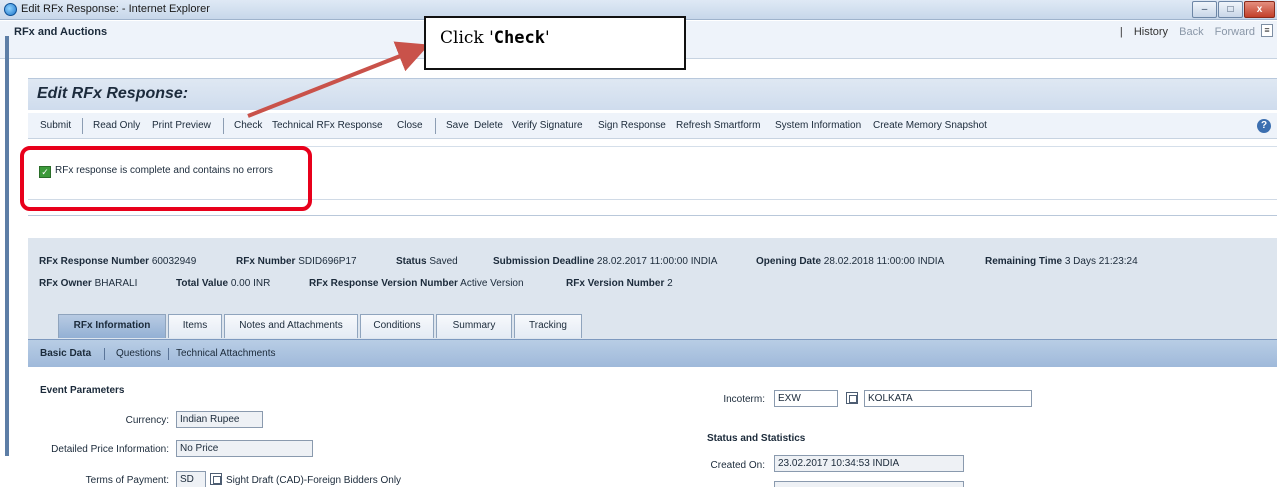  What do you see at coordinates (174, 261) in the screenshot?
I see `response-number-value: 60032949` at bounding box center [174, 261].